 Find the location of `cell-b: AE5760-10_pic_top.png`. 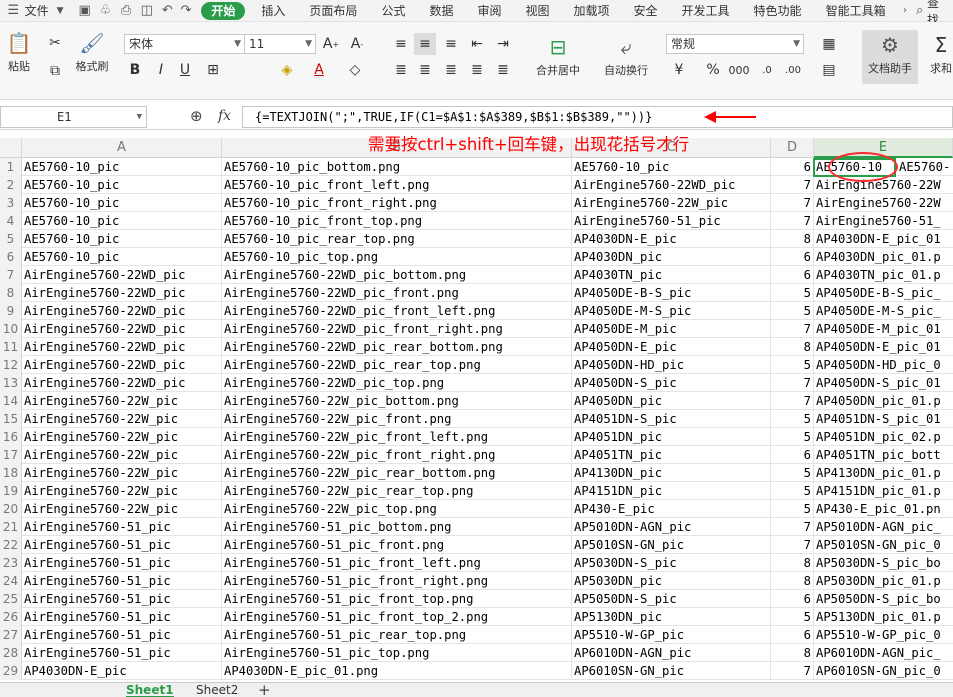

cell-b: AE5760-10_pic_top.png is located at coordinates (397, 257).